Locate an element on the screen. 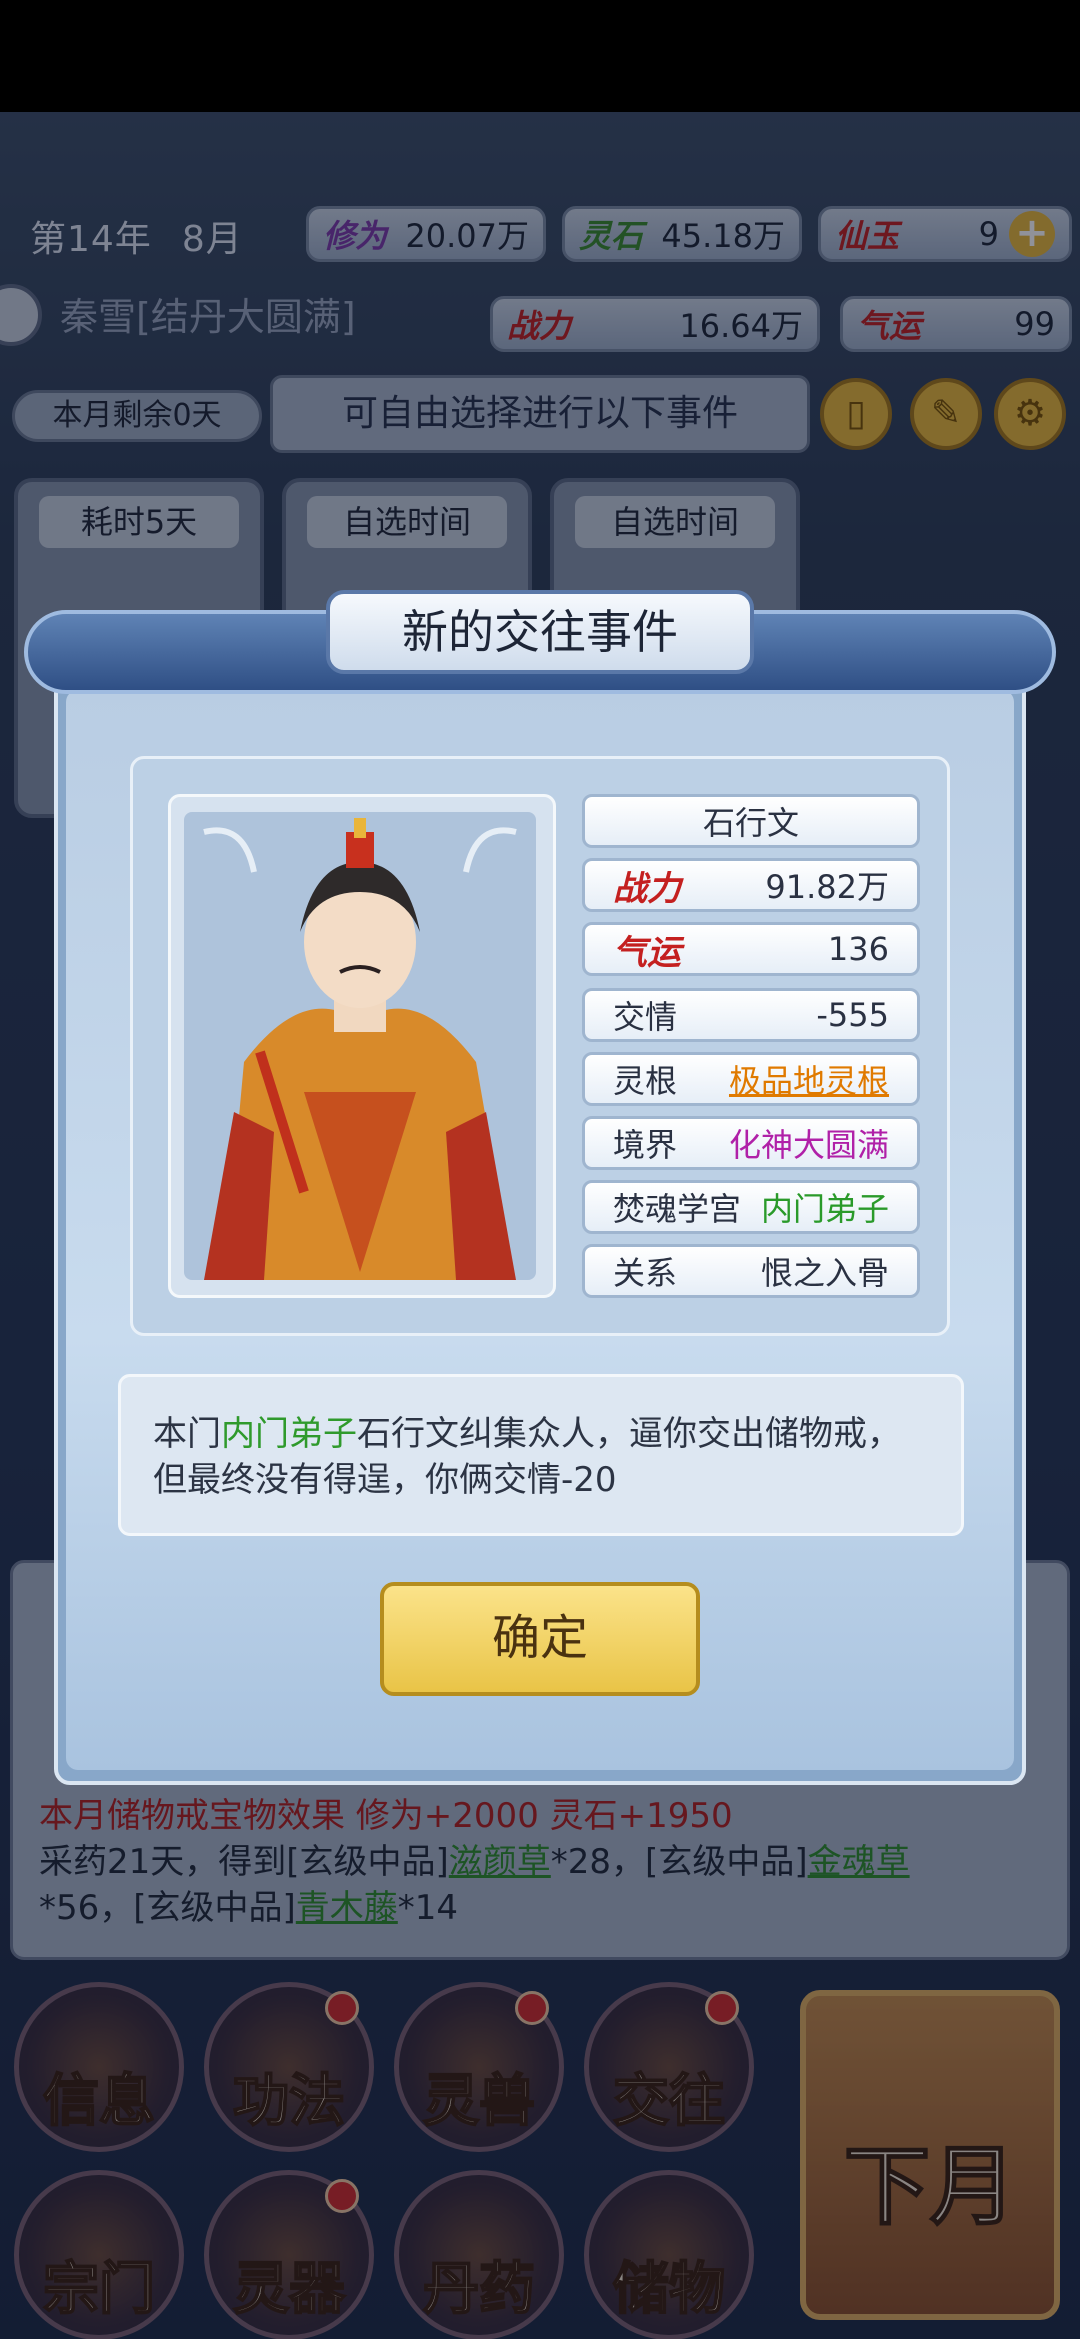 This screenshot has height=2339, width=1080. npc-friendship-row: 交情 -555 is located at coordinates (751, 1015).